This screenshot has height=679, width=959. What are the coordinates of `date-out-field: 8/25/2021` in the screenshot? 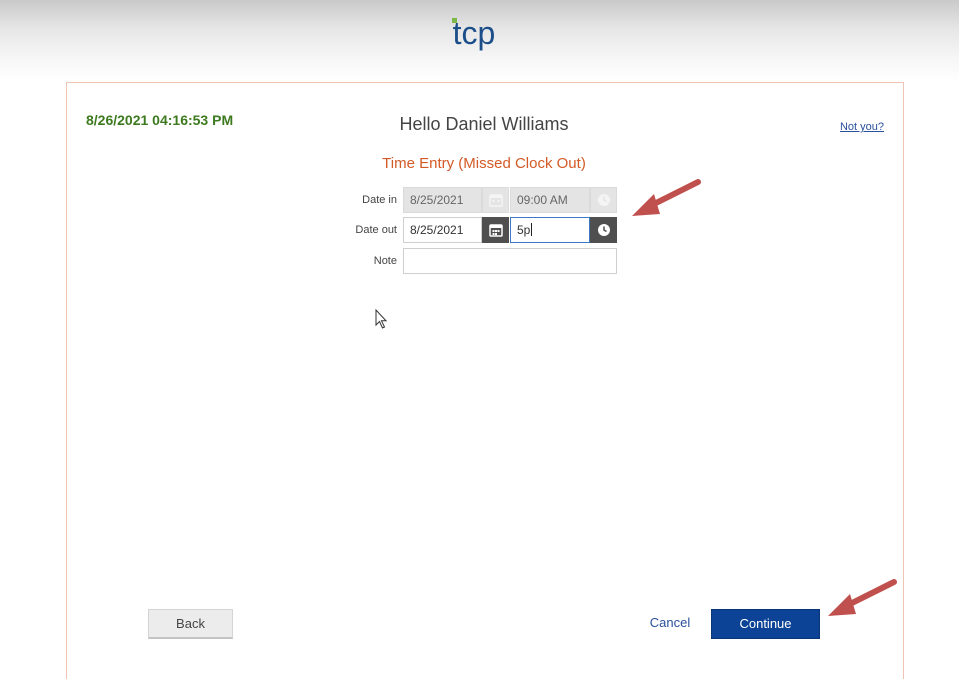 It's located at (442, 230).